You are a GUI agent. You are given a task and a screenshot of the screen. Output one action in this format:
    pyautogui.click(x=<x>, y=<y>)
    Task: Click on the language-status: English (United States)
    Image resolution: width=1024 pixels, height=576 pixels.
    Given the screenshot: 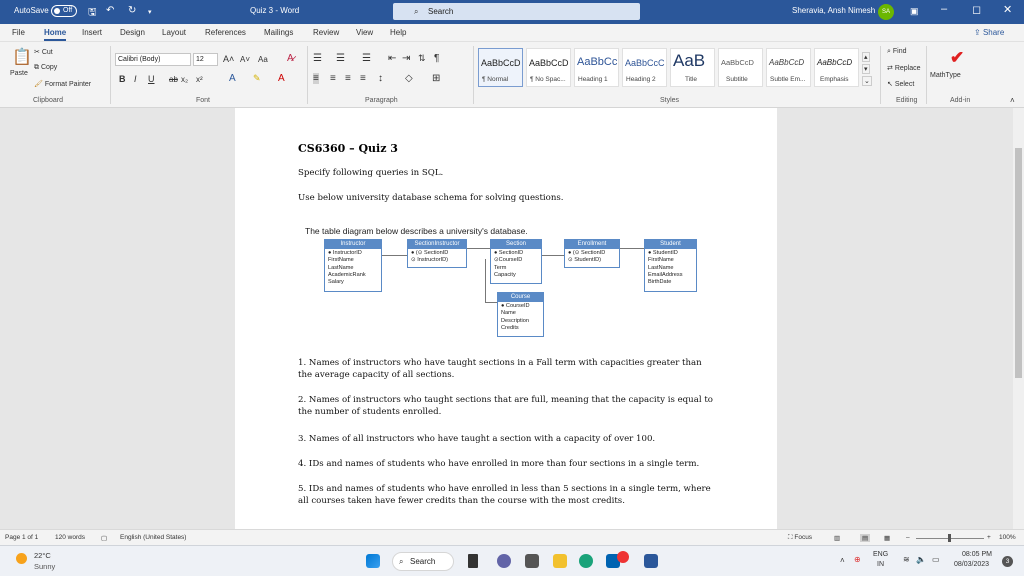 What is the action you would take?
    pyautogui.click(x=153, y=537)
    